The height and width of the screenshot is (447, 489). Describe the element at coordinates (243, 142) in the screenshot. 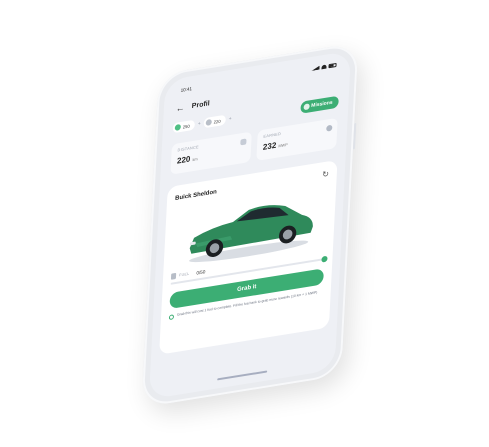

I see `map-icon` at that location.